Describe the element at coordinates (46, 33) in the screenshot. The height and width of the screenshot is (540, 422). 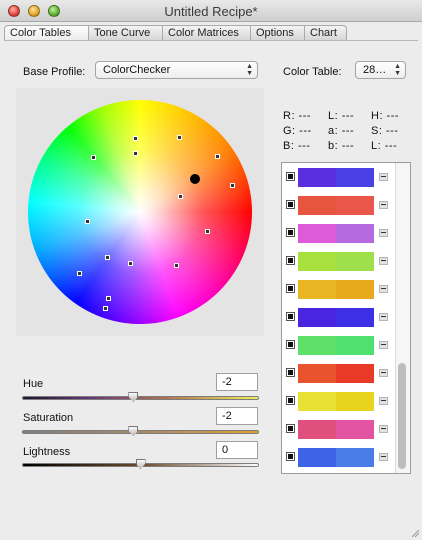
I see `tab-color-tables: Color Tables` at that location.